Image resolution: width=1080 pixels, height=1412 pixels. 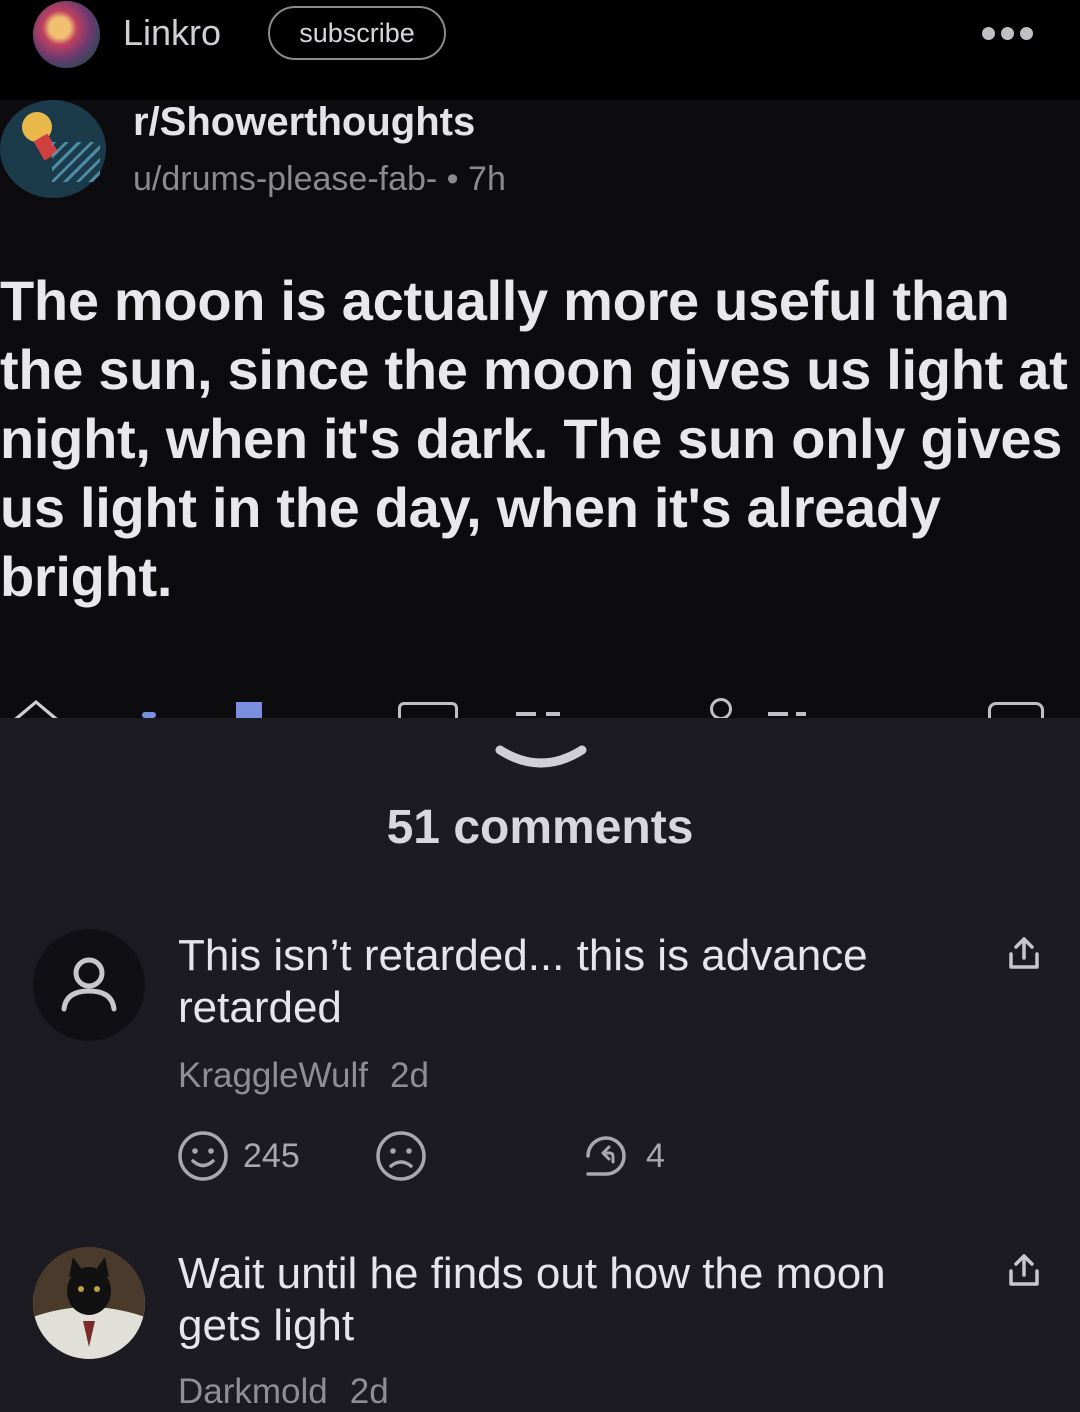 What do you see at coordinates (273, 1075) in the screenshot?
I see `comment-author: KraggleWulf` at bounding box center [273, 1075].